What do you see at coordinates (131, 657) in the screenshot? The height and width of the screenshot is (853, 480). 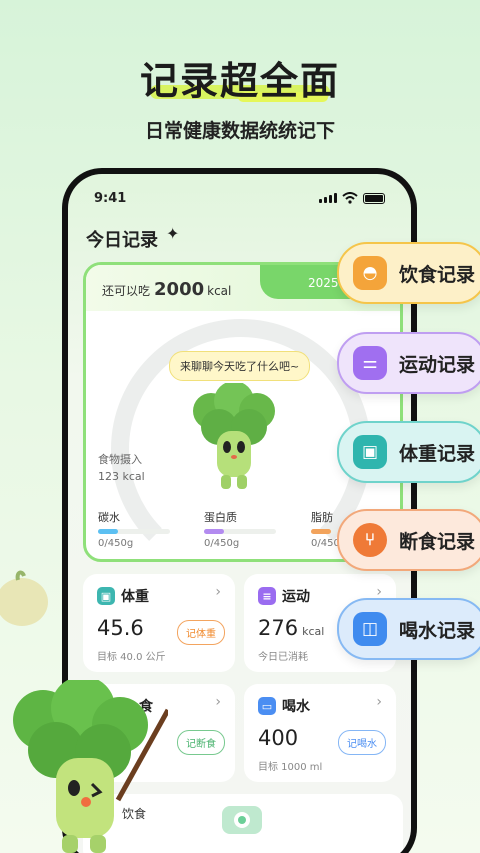 I see `weight-goal: 目标 40.0 公斤` at bounding box center [131, 657].